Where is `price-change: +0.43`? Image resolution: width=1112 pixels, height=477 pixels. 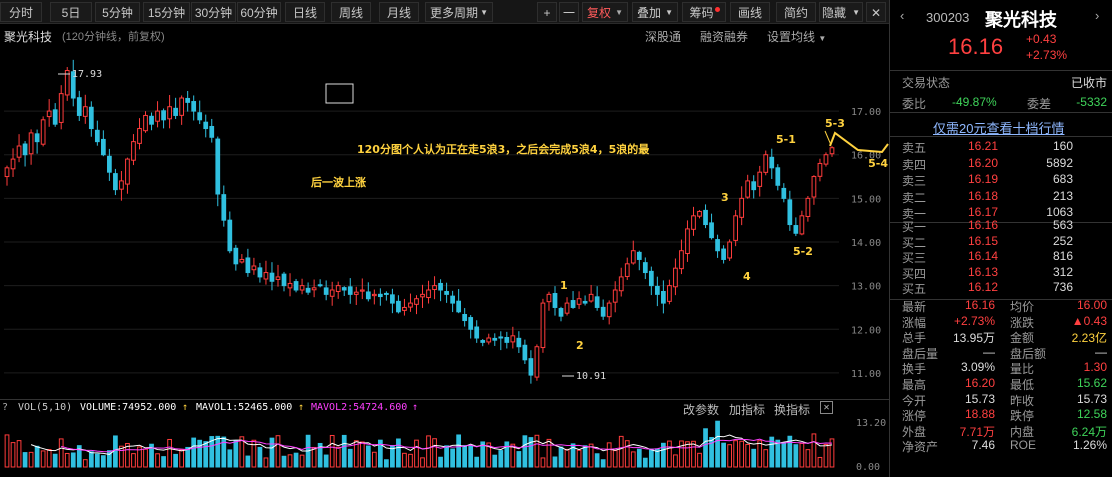 price-change: +0.43 is located at coordinates (1041, 39).